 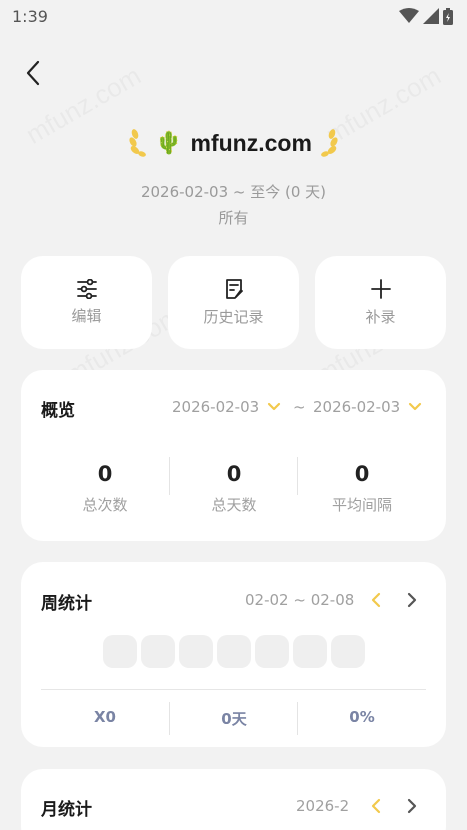 I want to click on wifi-icon, so click(x=409, y=15).